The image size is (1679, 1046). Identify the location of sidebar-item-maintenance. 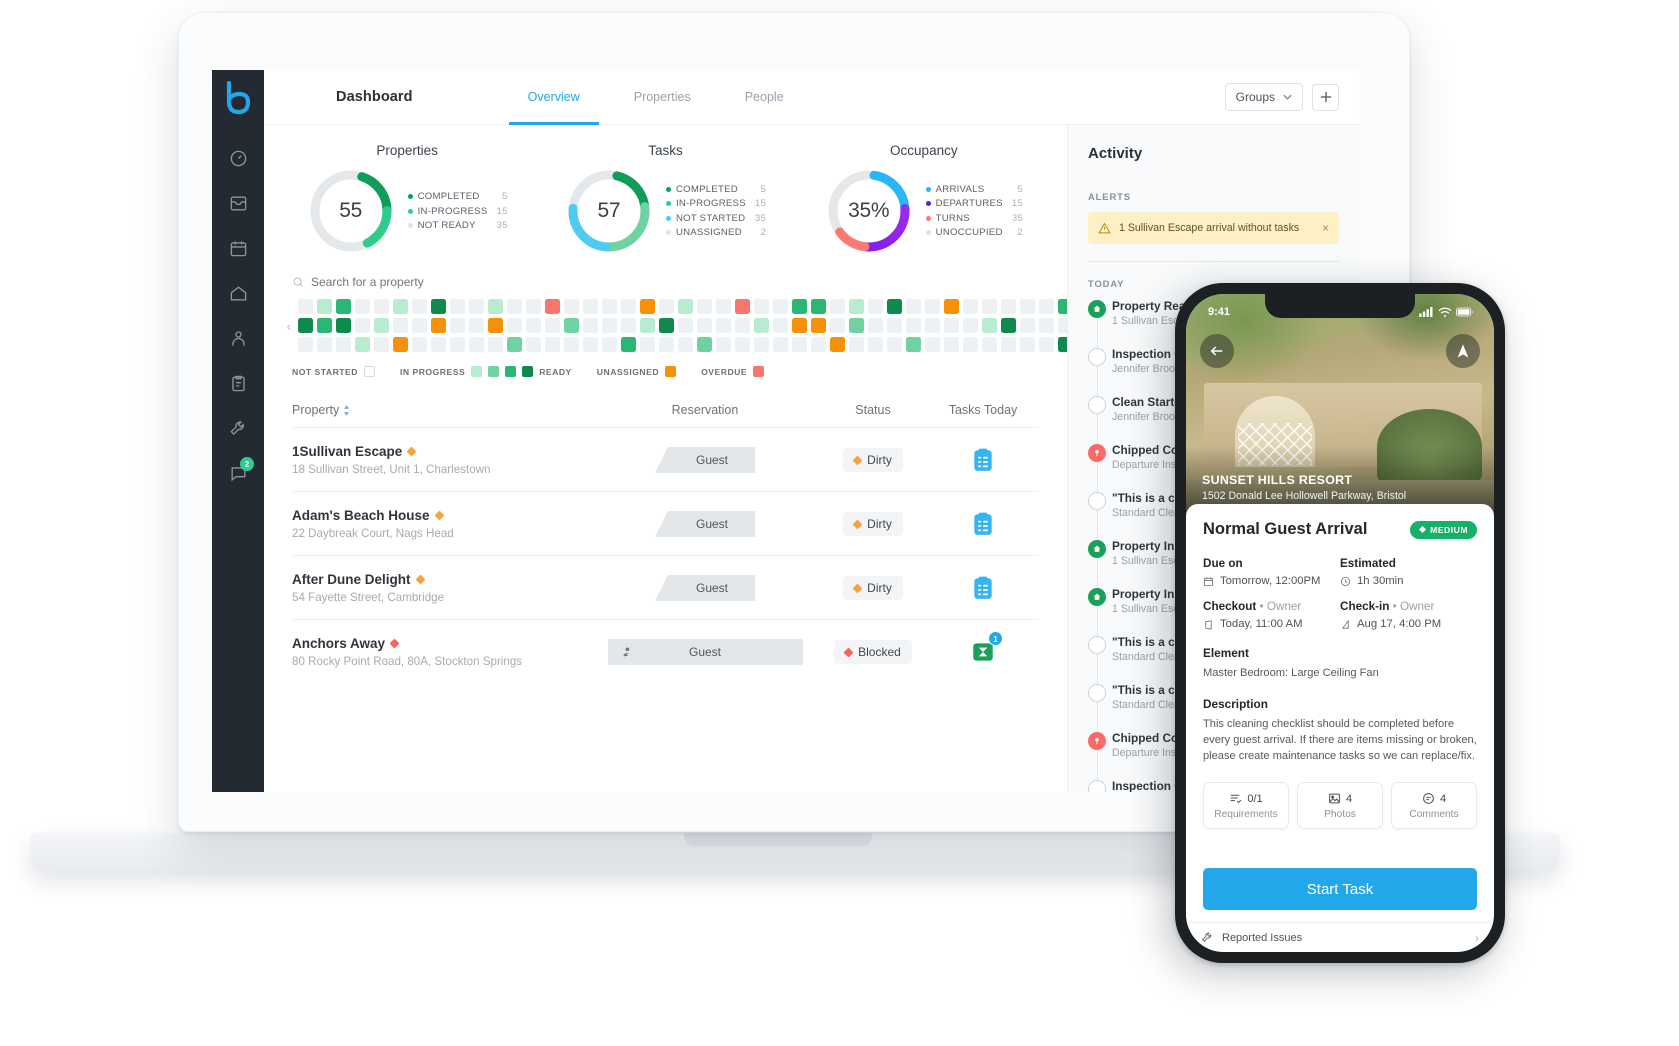
(238, 428).